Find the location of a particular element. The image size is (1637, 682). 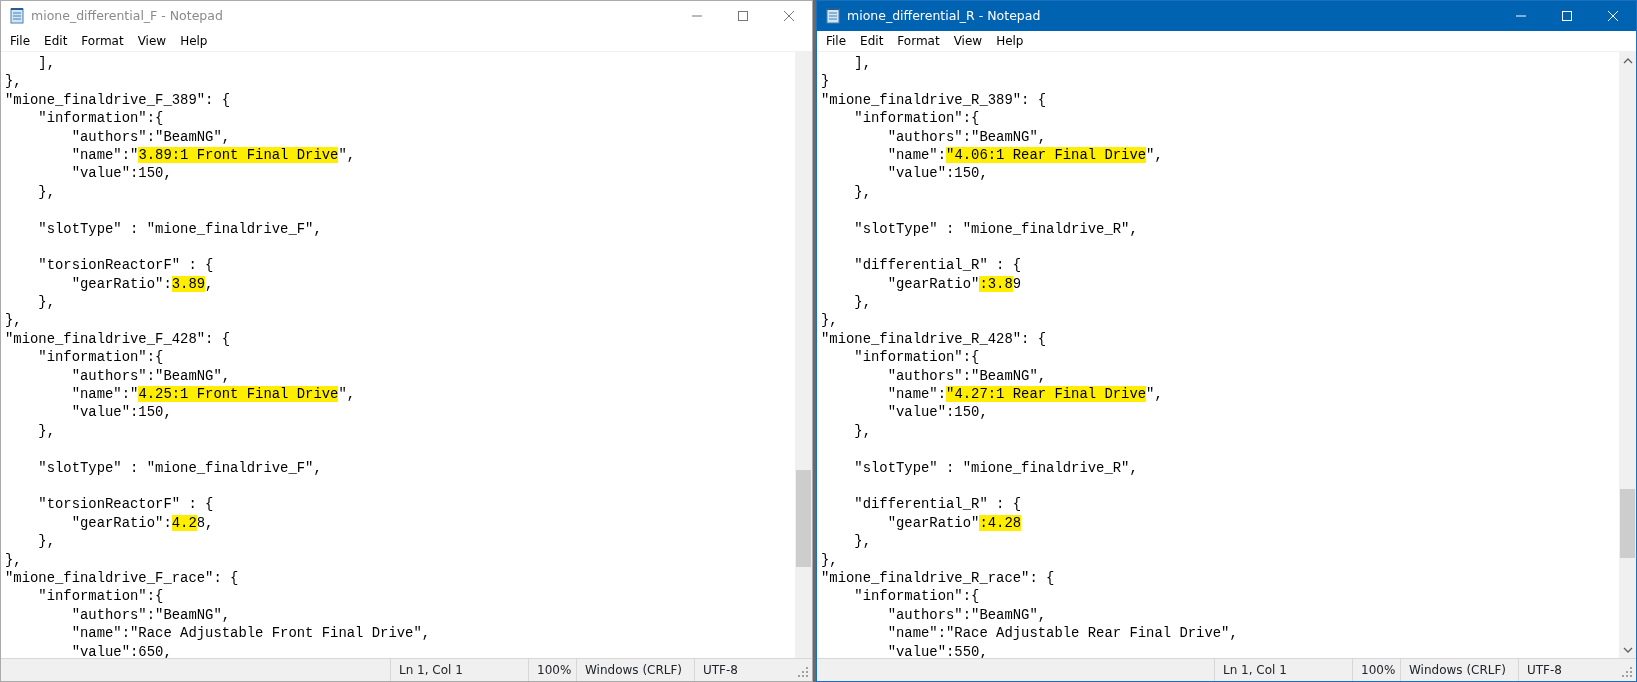

code-line: "gearRatio":3.89 is located at coordinates (954, 284).